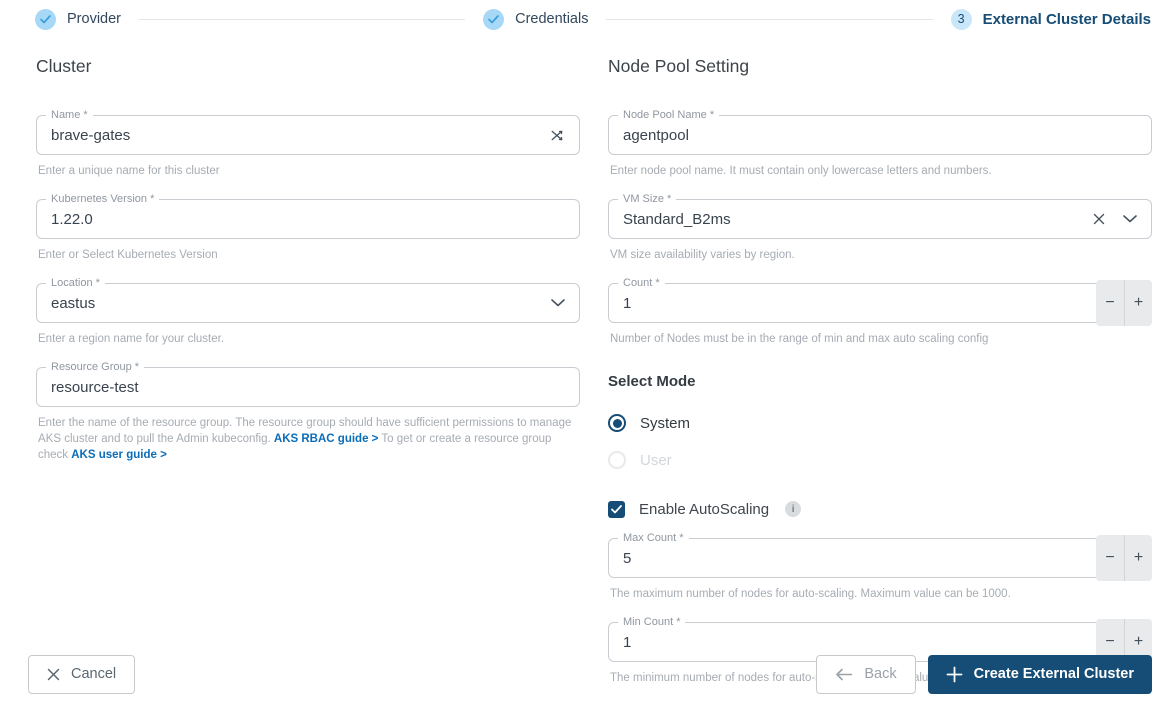 The width and height of the screenshot is (1173, 709). What do you see at coordinates (641, 283) in the screenshot?
I see `count-field-label: Count *` at bounding box center [641, 283].